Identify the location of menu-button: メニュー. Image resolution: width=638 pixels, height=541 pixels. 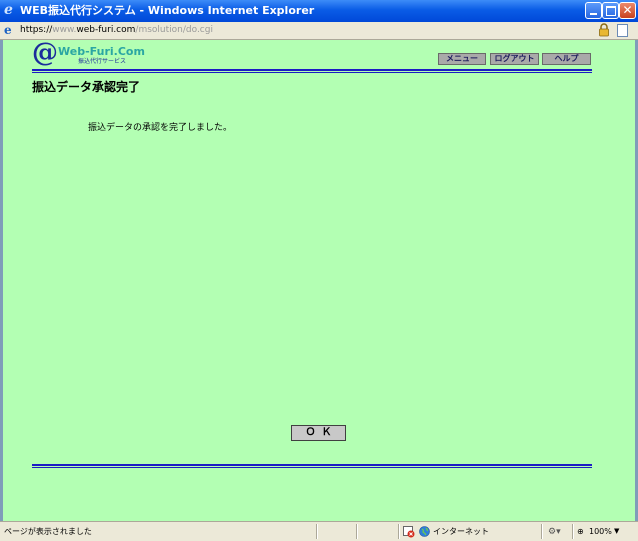
(462, 59).